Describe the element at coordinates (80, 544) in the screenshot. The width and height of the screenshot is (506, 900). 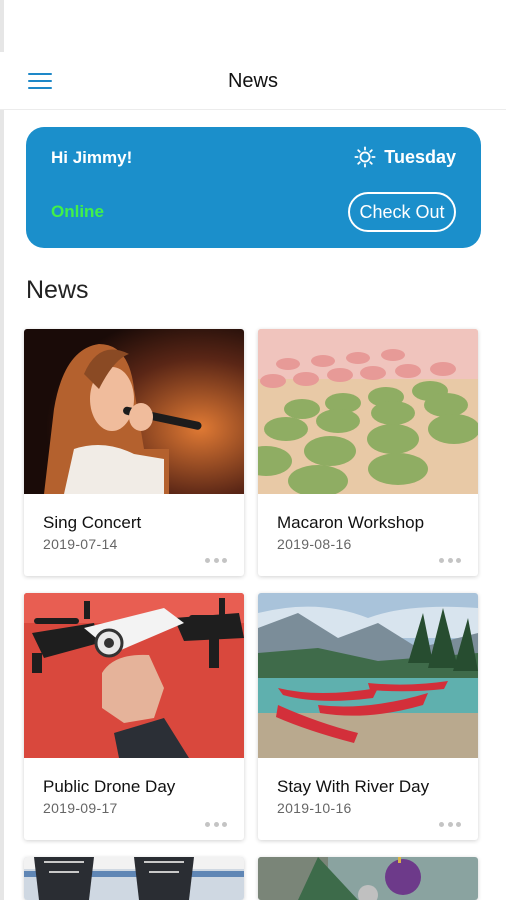
I see `news-date: 2019-07-14` at that location.